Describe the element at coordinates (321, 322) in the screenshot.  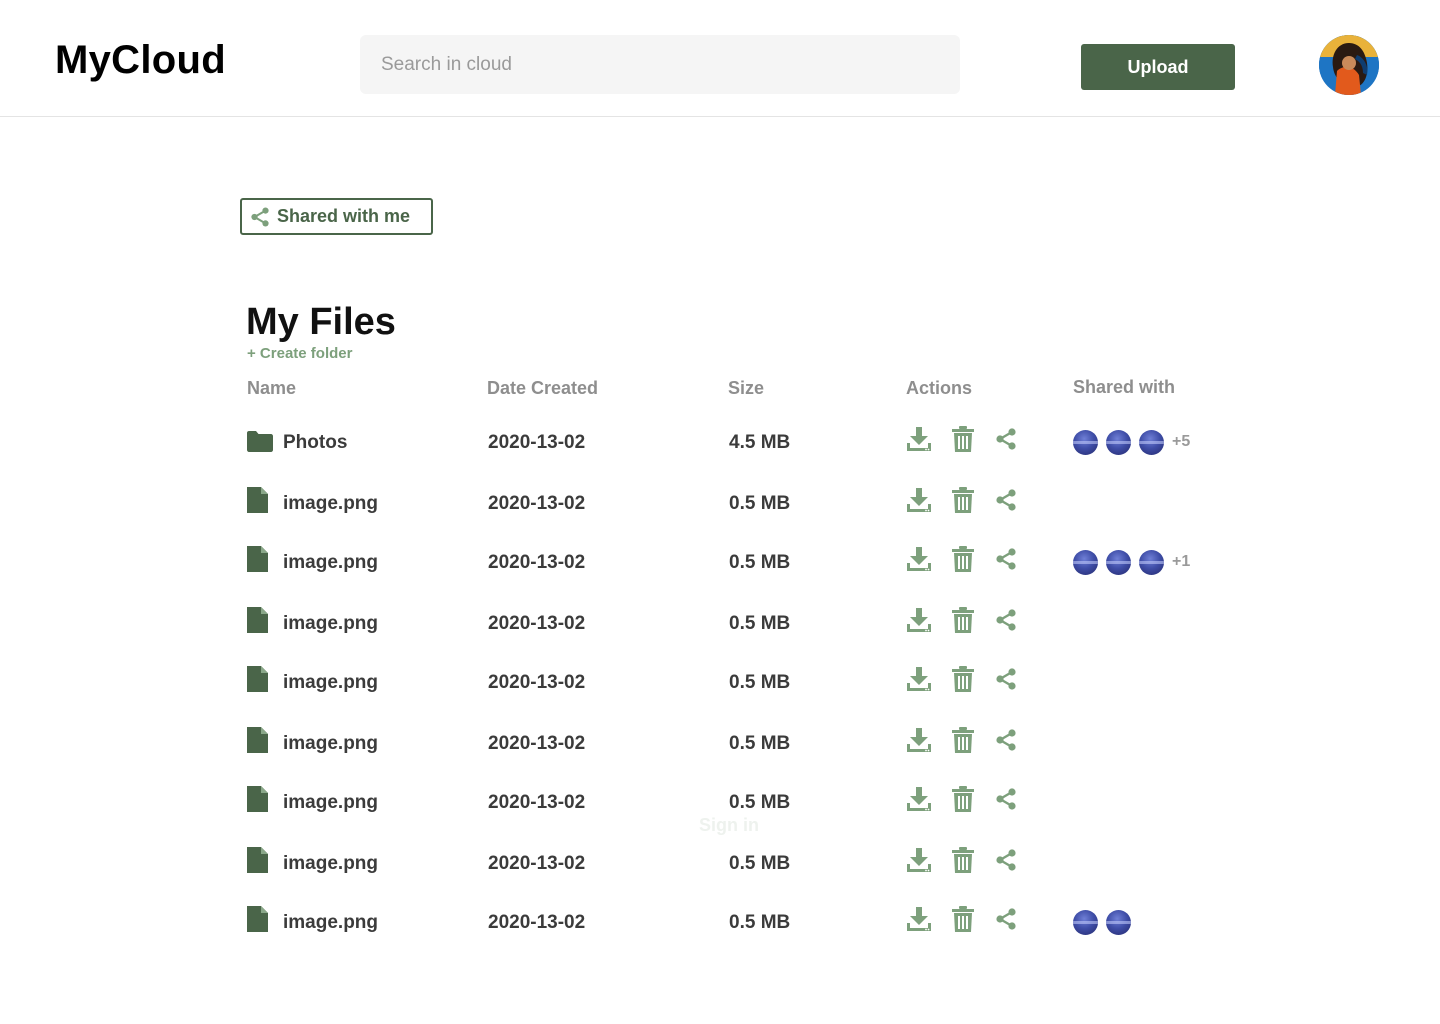
I see `page-title: My Files` at that location.